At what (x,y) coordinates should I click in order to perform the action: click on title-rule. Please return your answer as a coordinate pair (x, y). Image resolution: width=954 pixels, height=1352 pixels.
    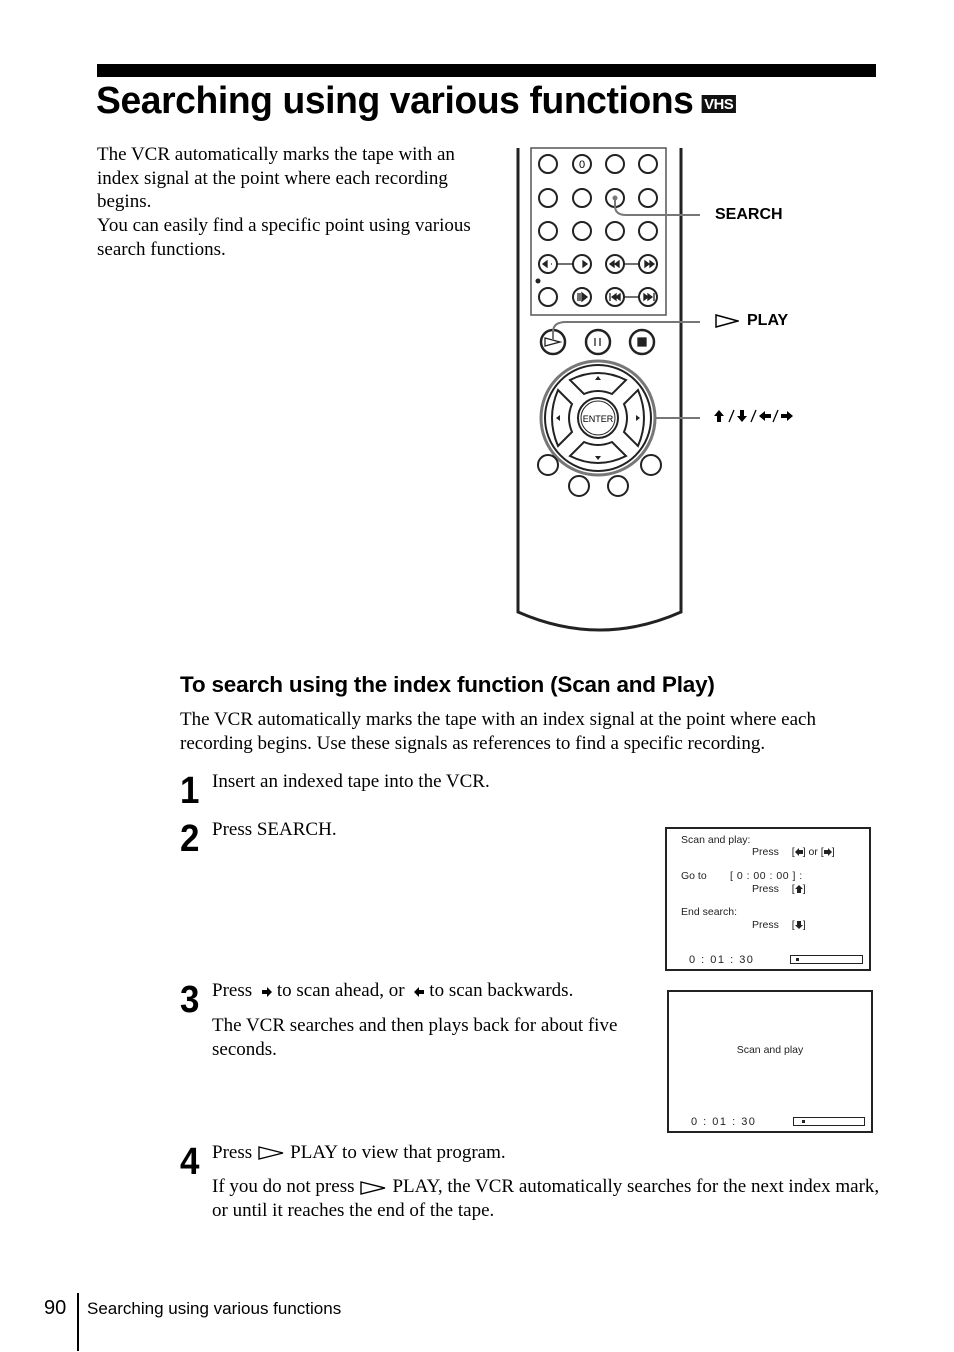
    Looking at the image, I should click on (486, 70).